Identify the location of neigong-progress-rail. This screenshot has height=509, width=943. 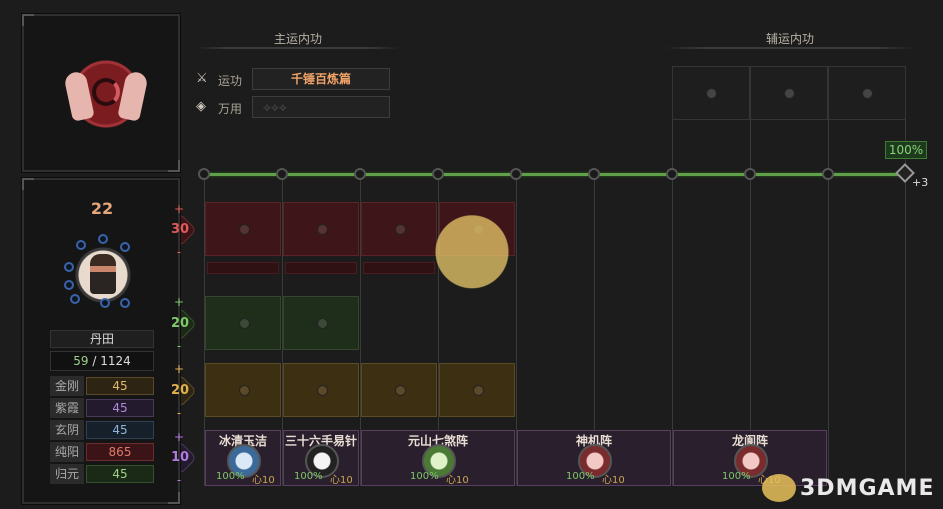
(553, 174).